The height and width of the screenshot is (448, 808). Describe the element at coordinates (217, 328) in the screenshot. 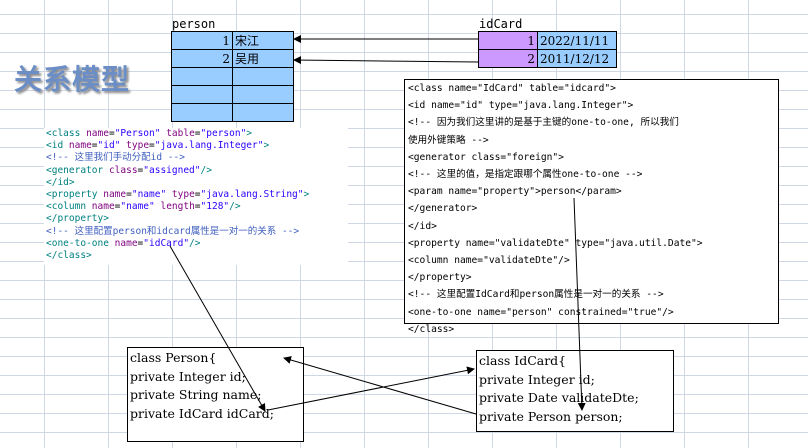

I see `idcard-ref-arrow` at that location.